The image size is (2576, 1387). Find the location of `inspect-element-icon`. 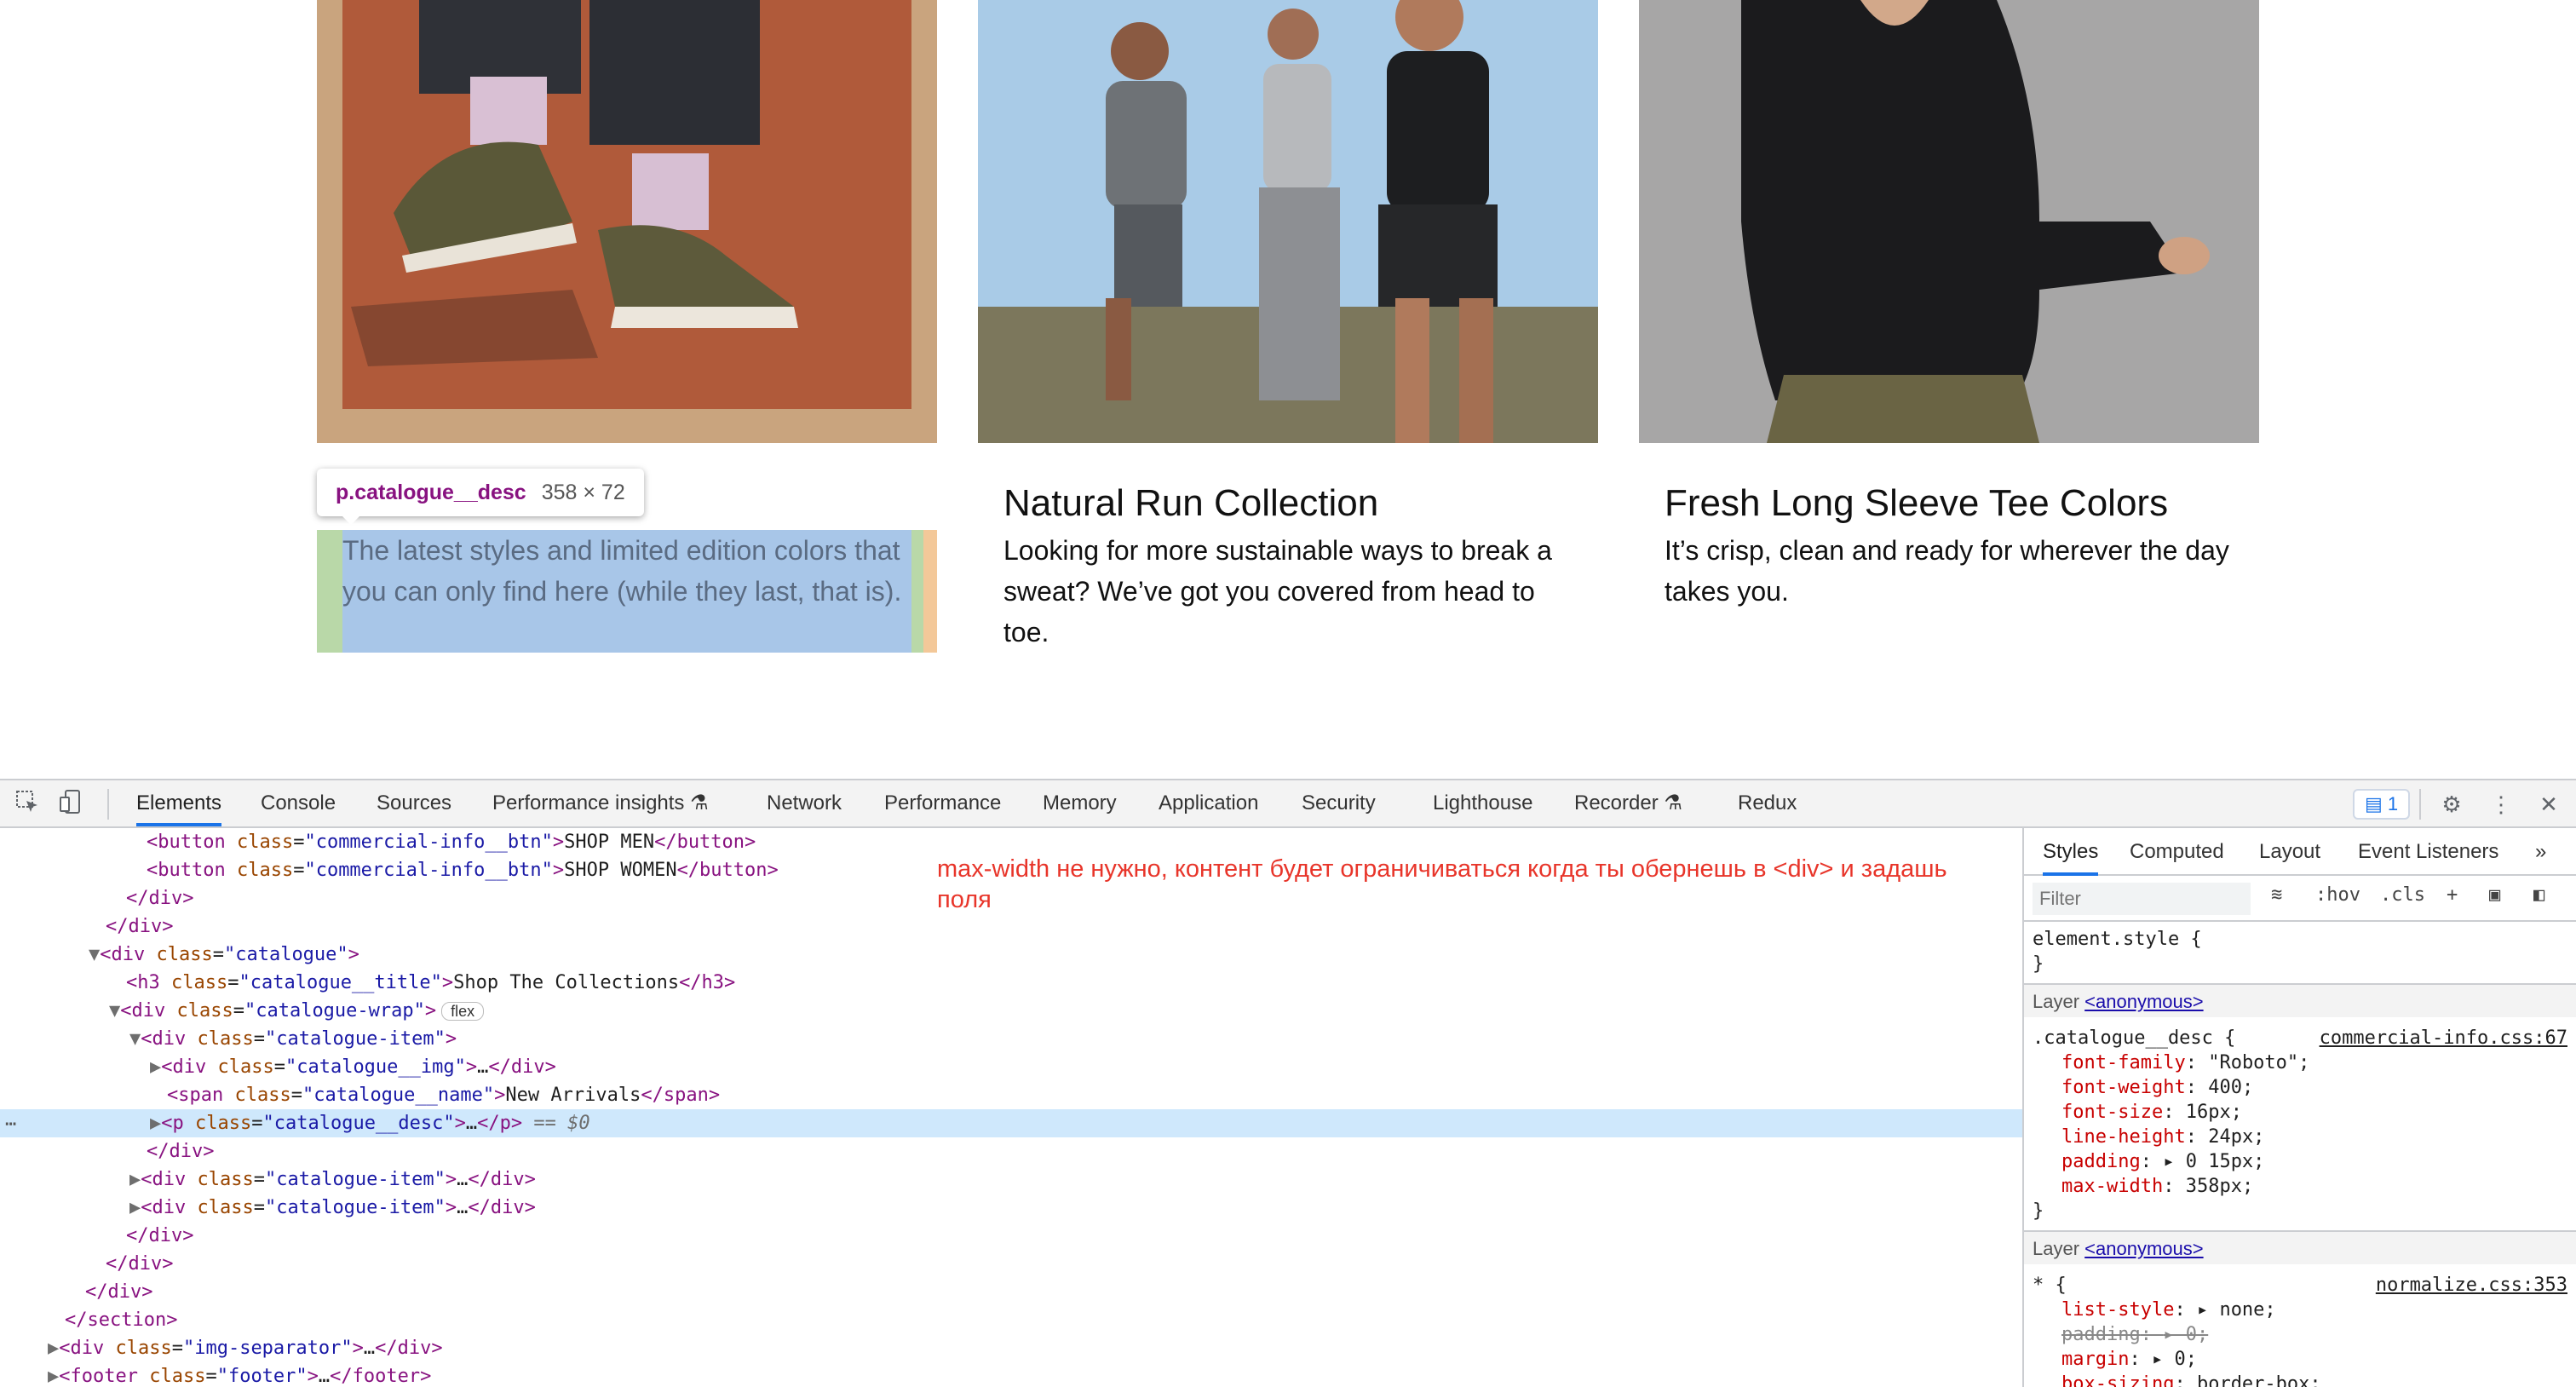

inspect-element-icon is located at coordinates (28, 804).